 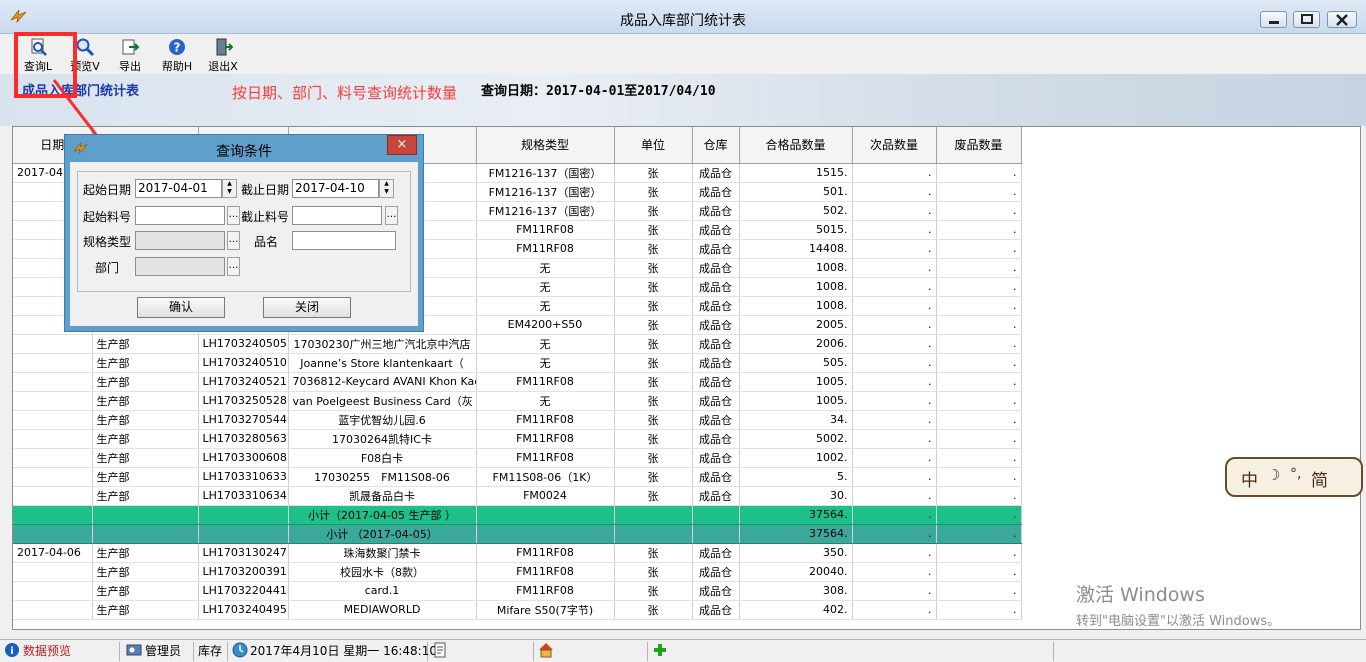 What do you see at coordinates (979, 145) in the screenshot?
I see `col-scrap-qty: 废品数量` at bounding box center [979, 145].